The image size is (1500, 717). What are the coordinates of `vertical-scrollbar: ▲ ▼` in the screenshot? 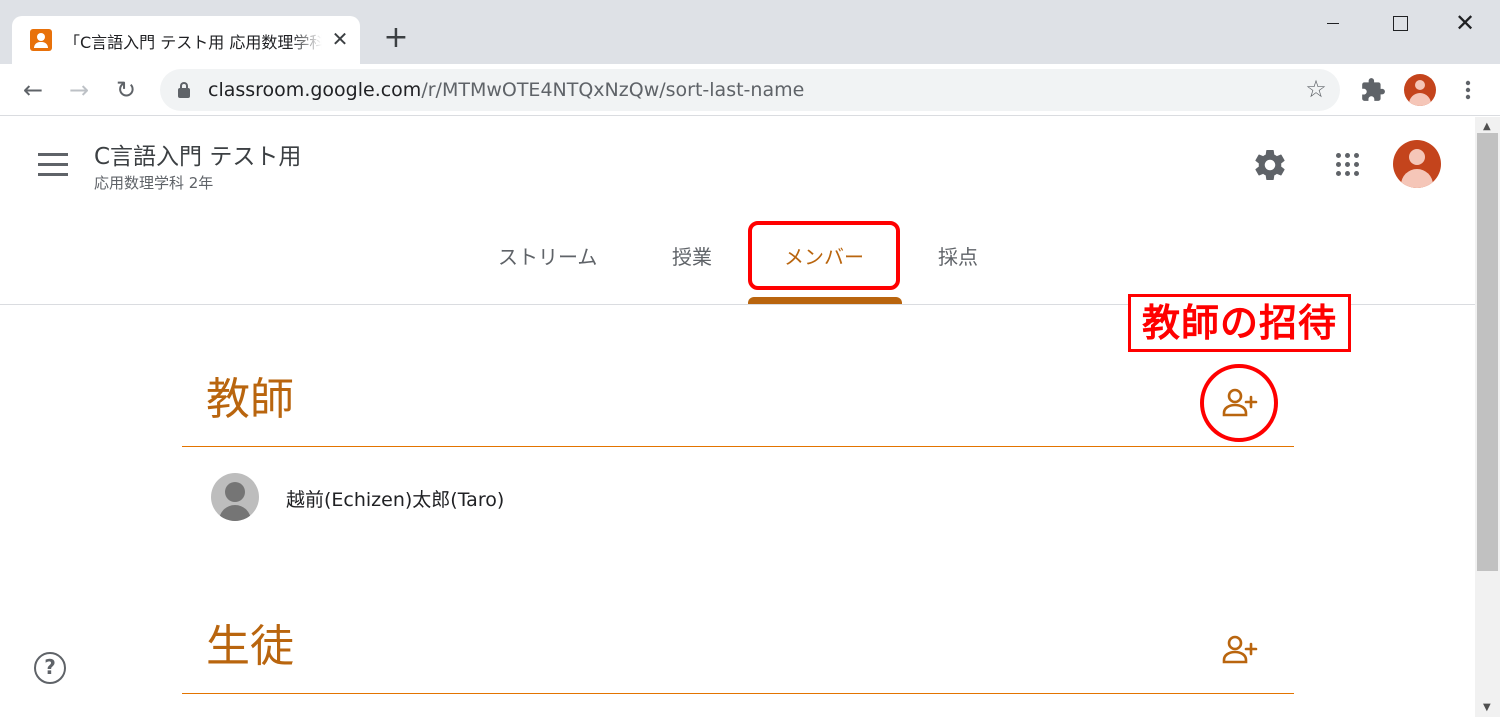 It's located at (1487, 417).